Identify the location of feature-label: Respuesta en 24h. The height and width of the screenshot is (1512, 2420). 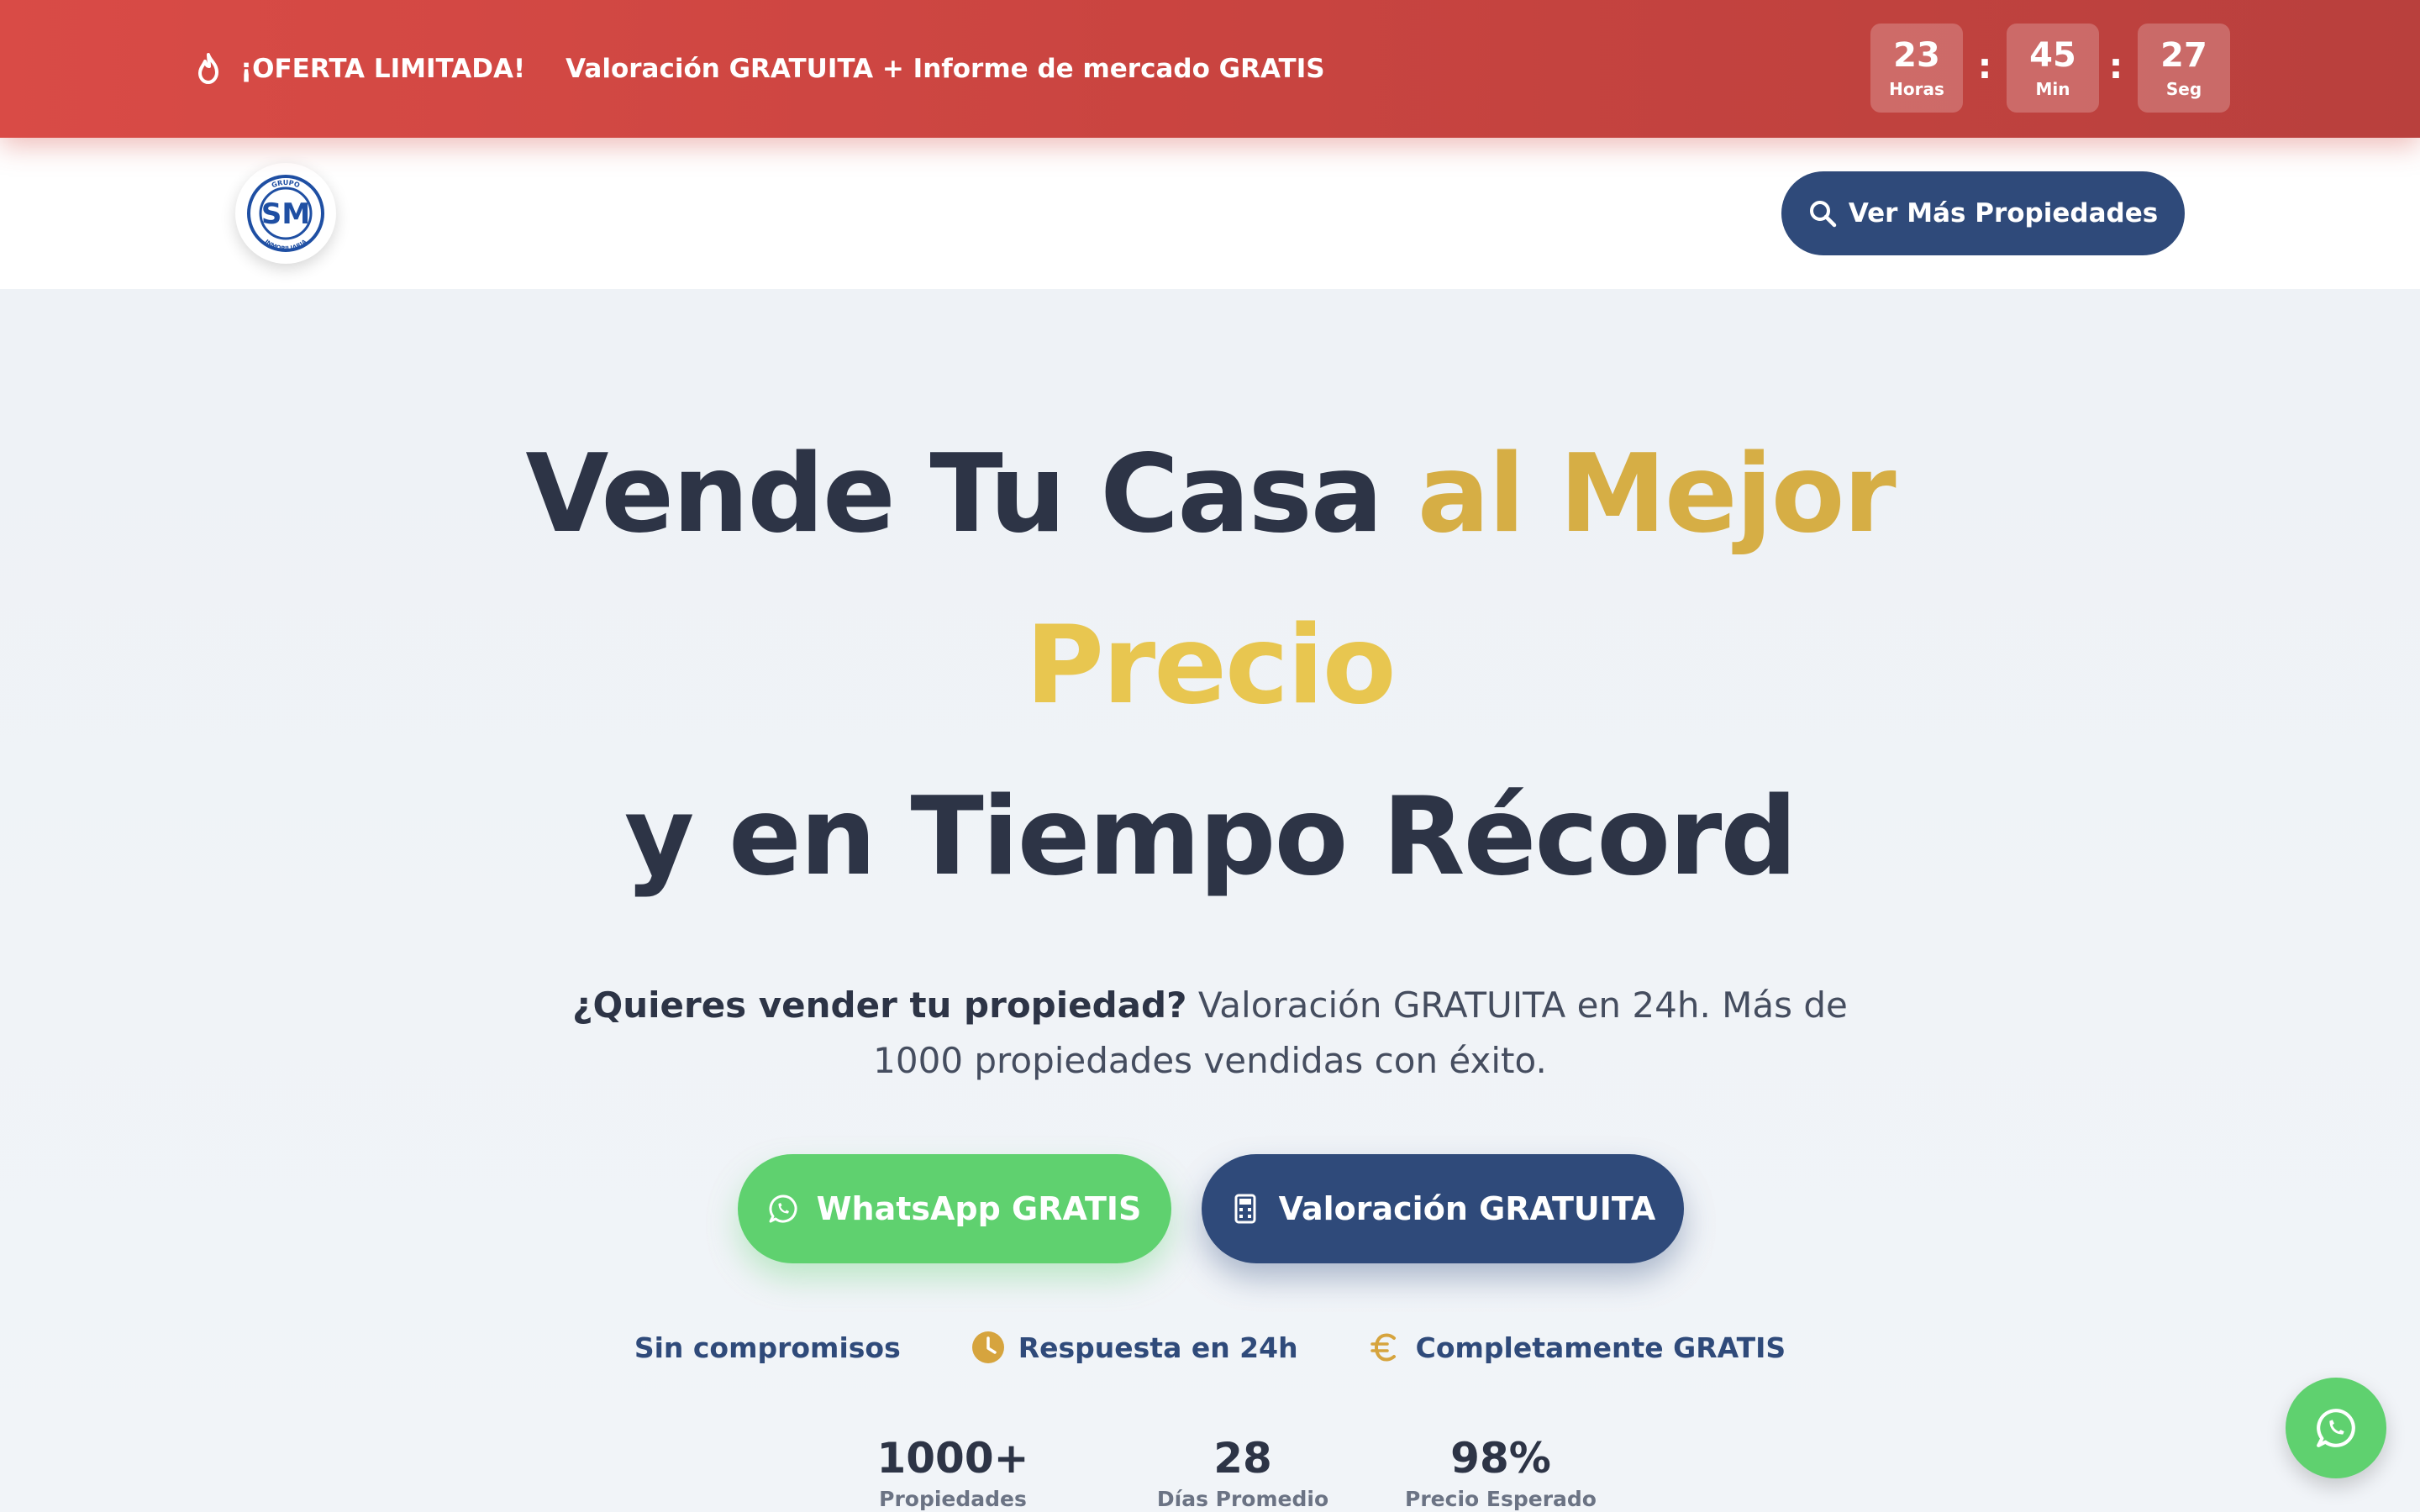
(1158, 1347).